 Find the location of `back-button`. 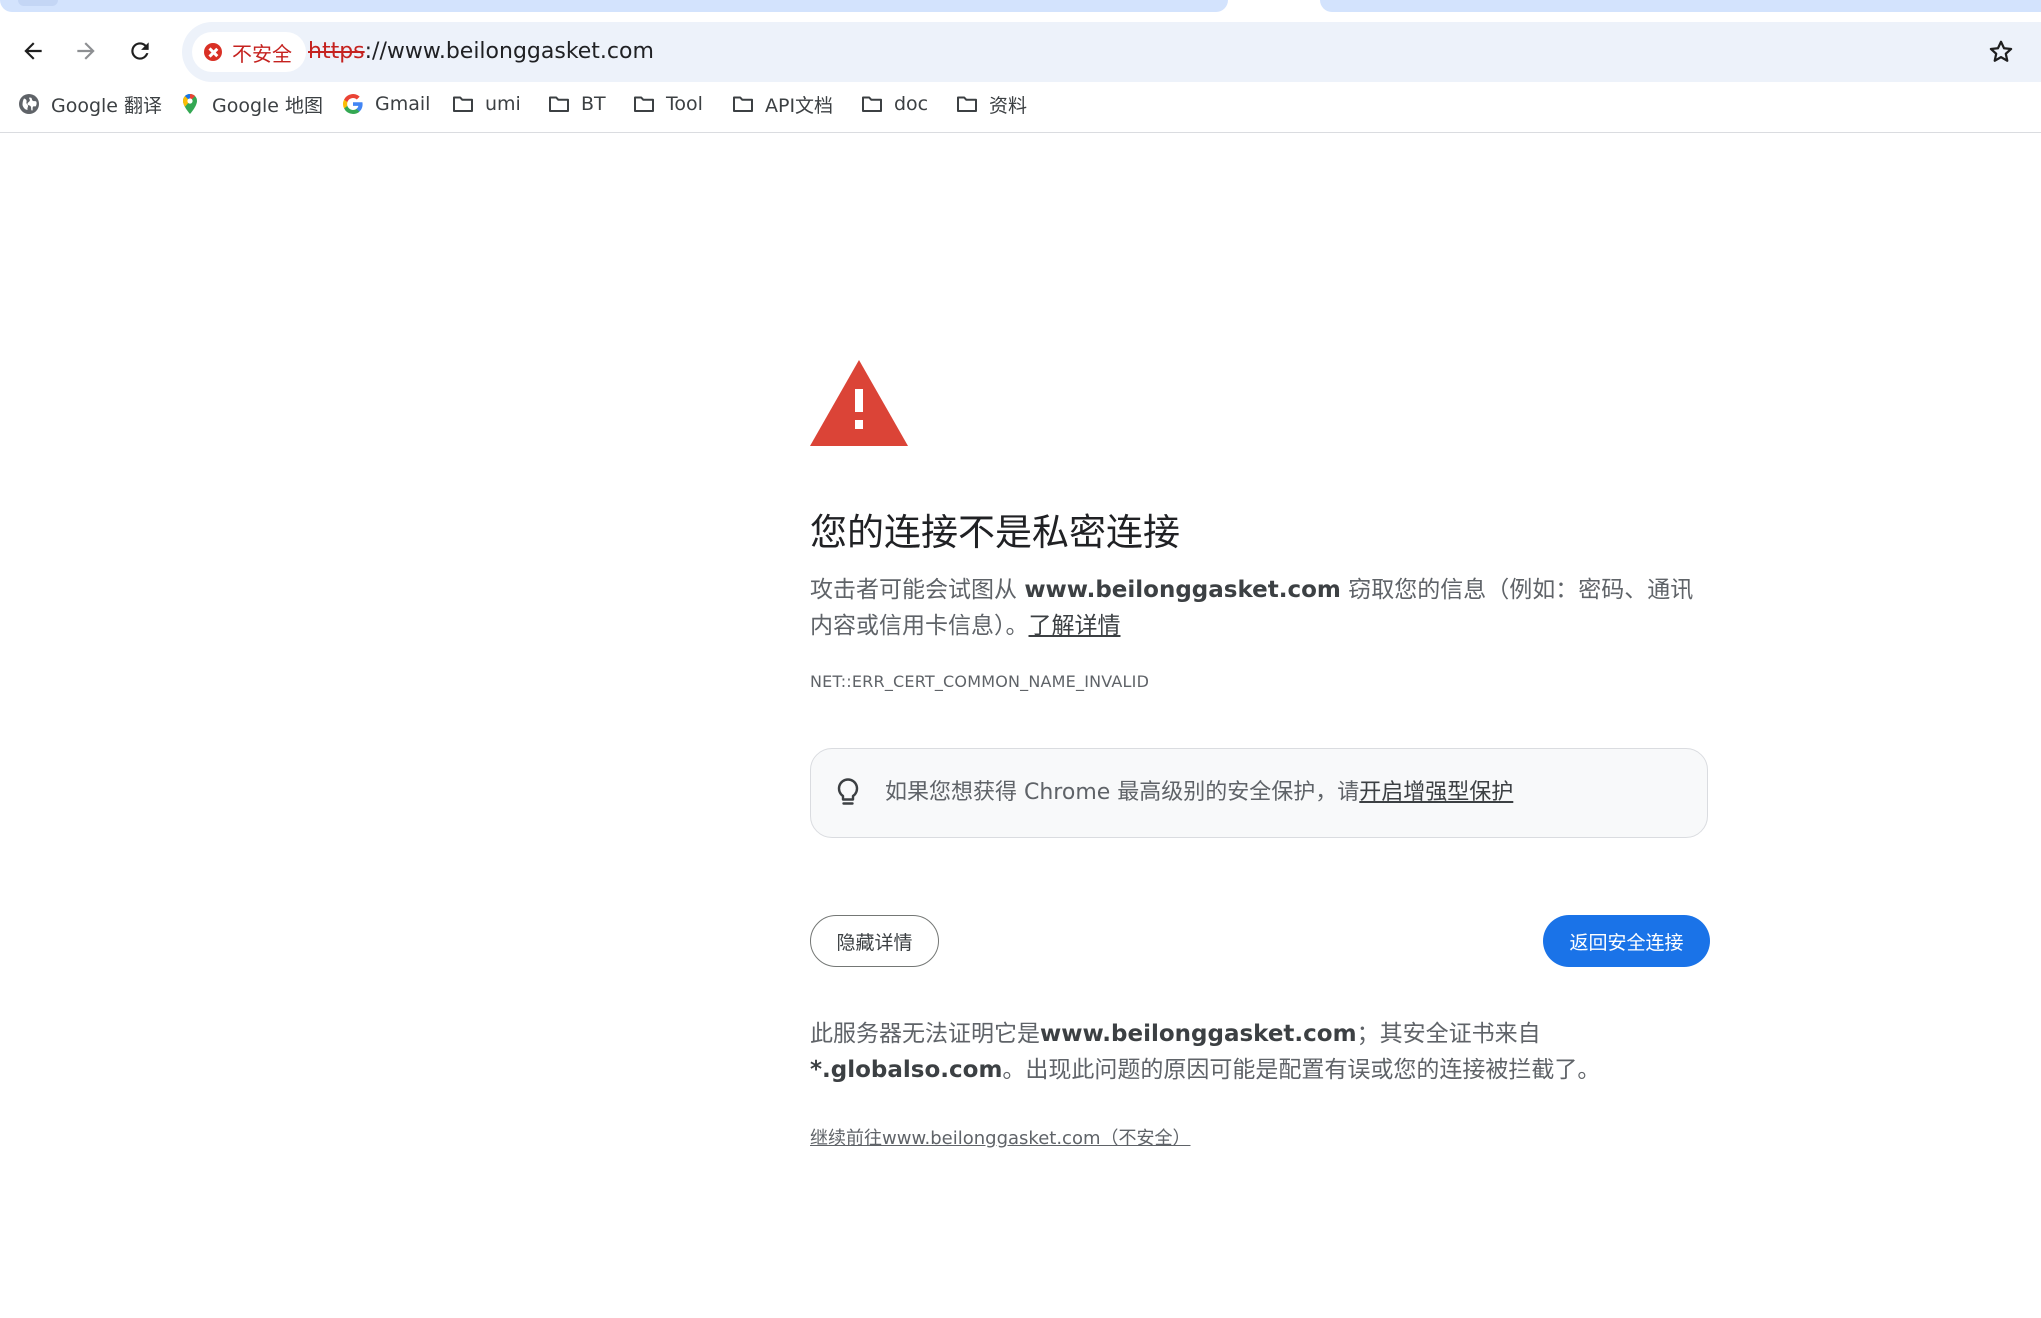

back-button is located at coordinates (33, 51).